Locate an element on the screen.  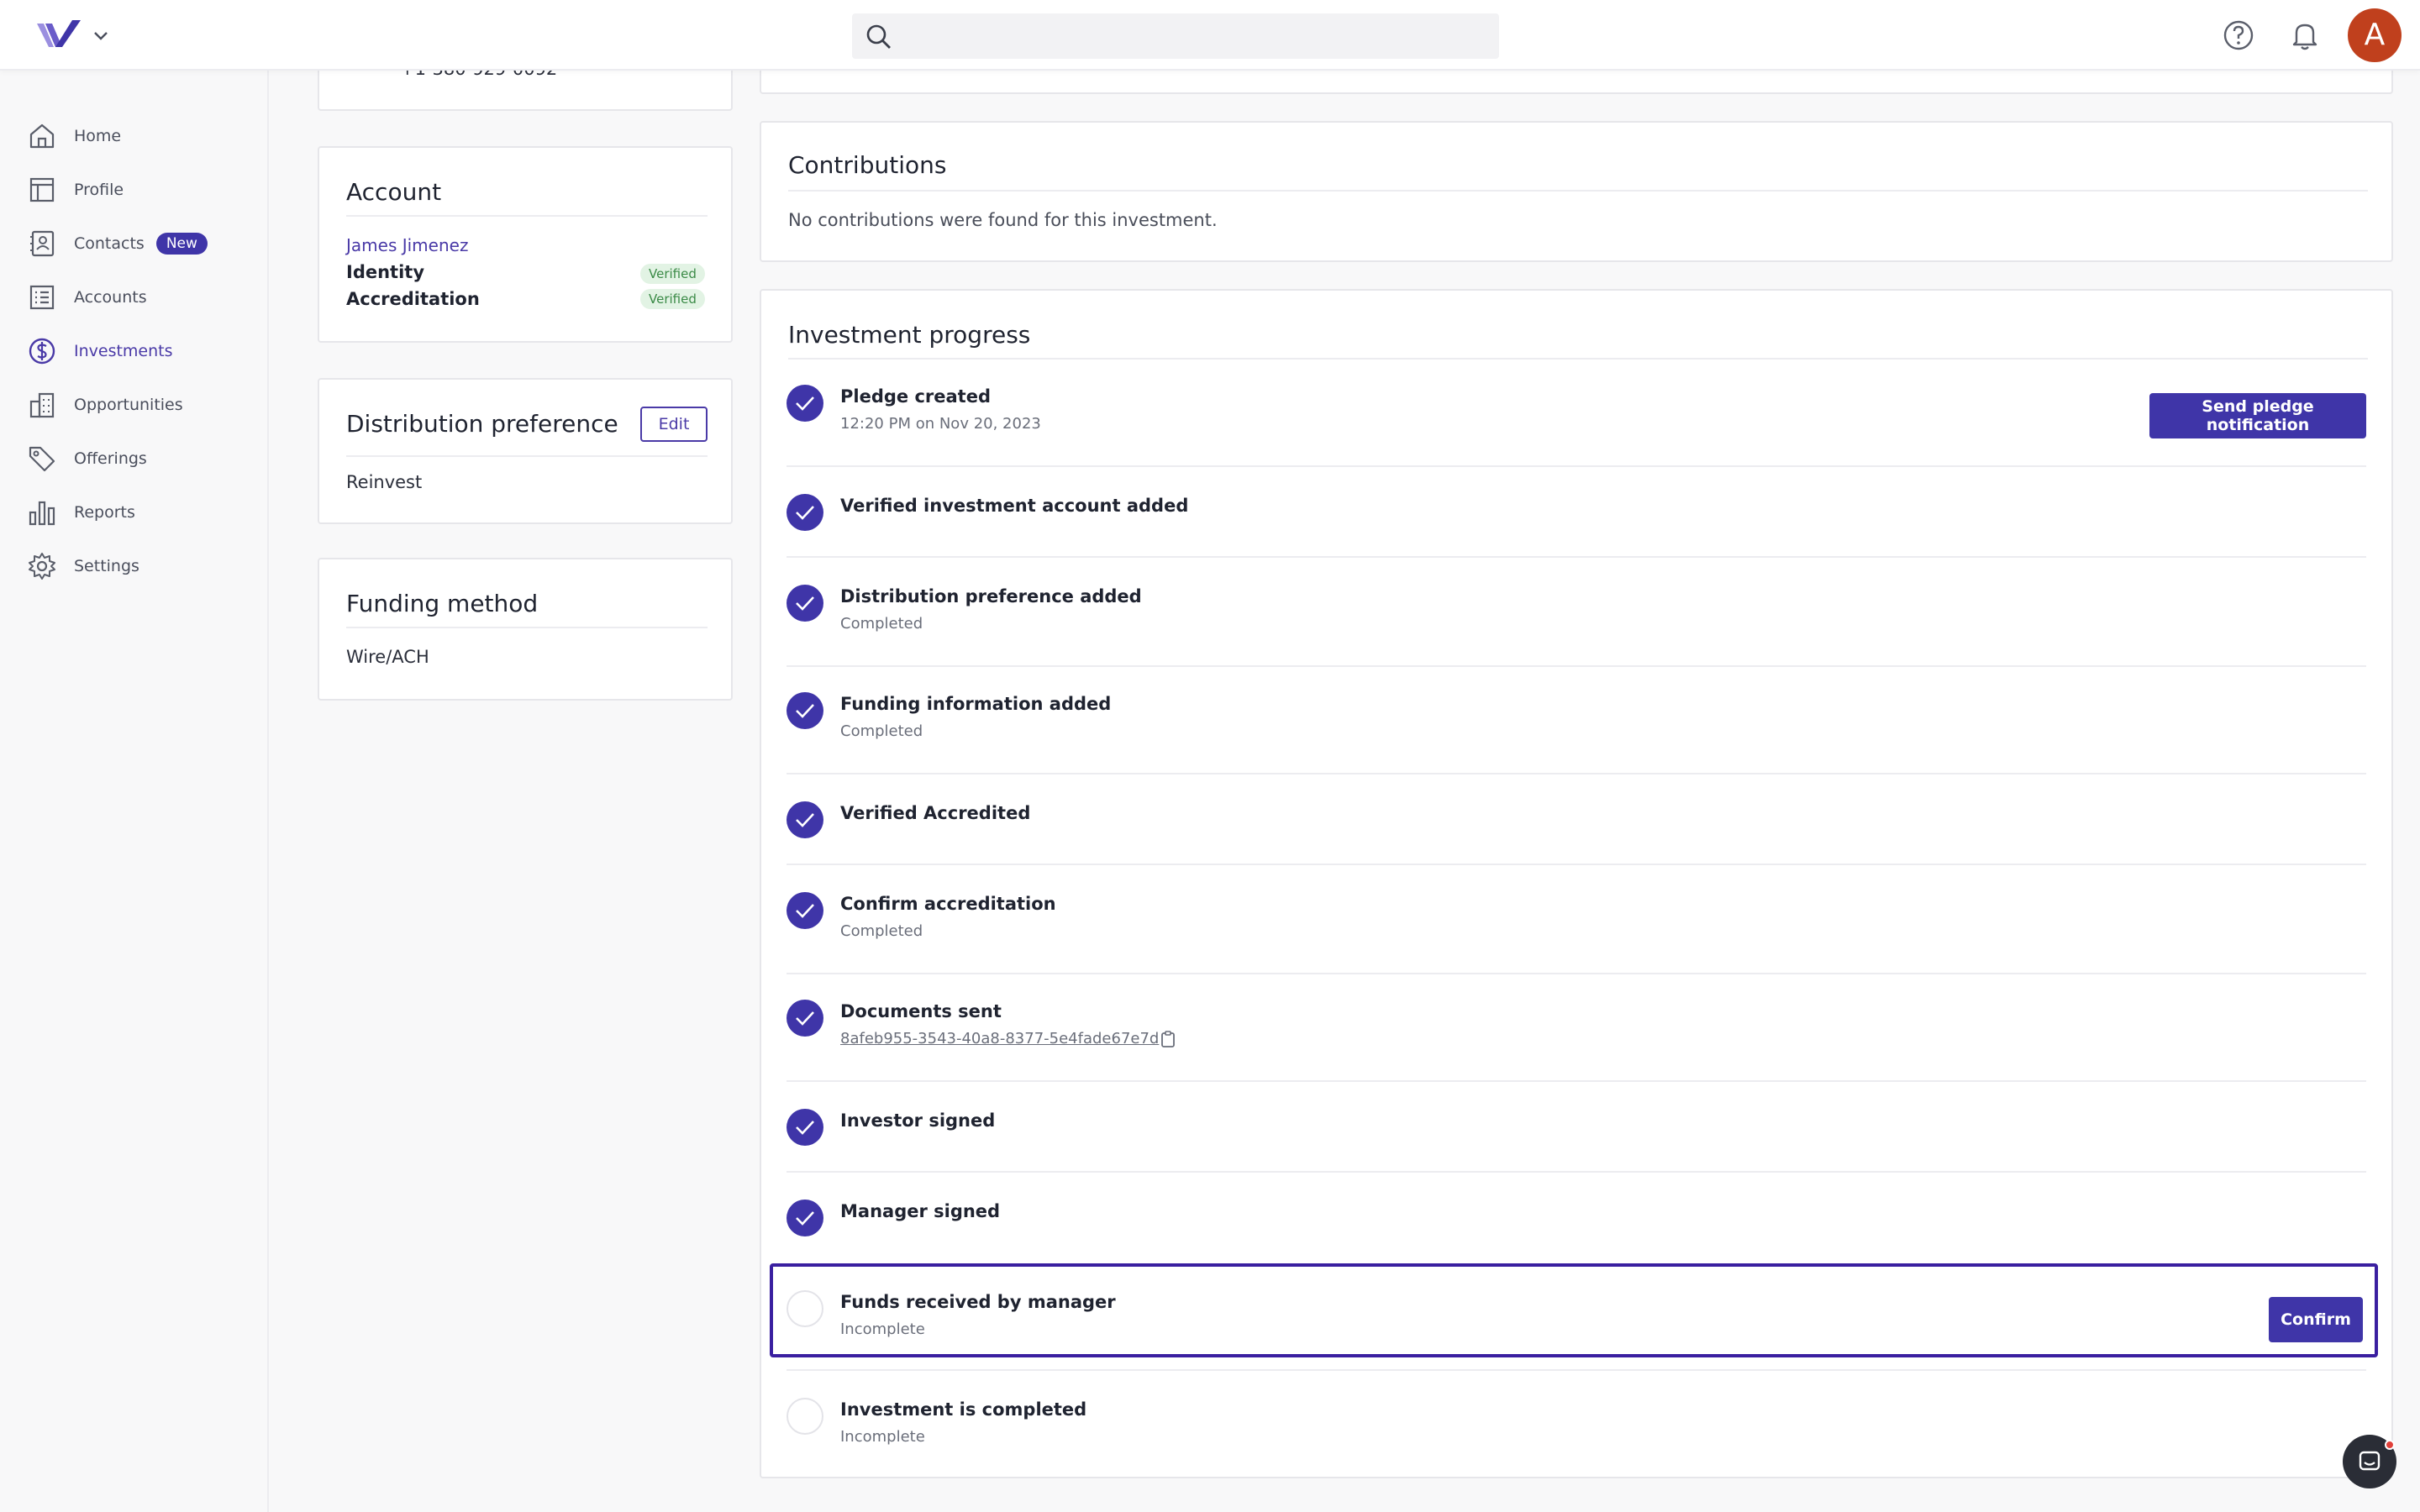
avatar: A is located at coordinates (2375, 35).